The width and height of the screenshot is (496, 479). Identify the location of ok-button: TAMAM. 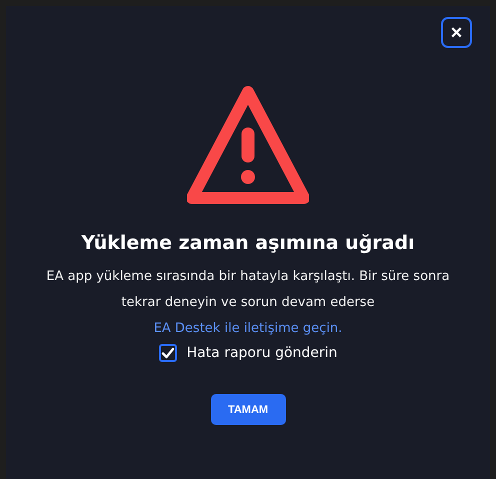
(248, 409).